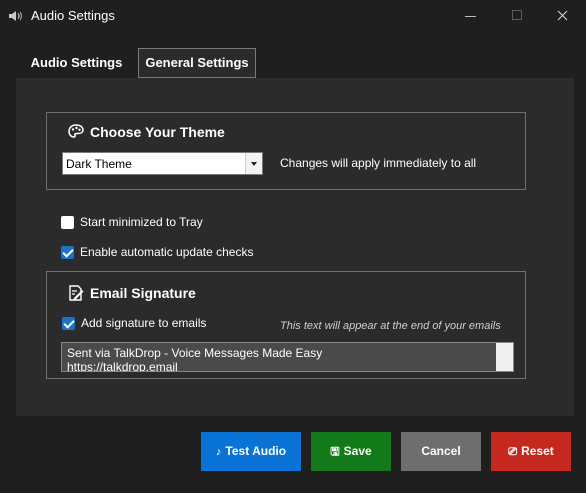 This screenshot has width=586, height=493. What do you see at coordinates (76, 293) in the screenshot?
I see `edit-document-icon` at bounding box center [76, 293].